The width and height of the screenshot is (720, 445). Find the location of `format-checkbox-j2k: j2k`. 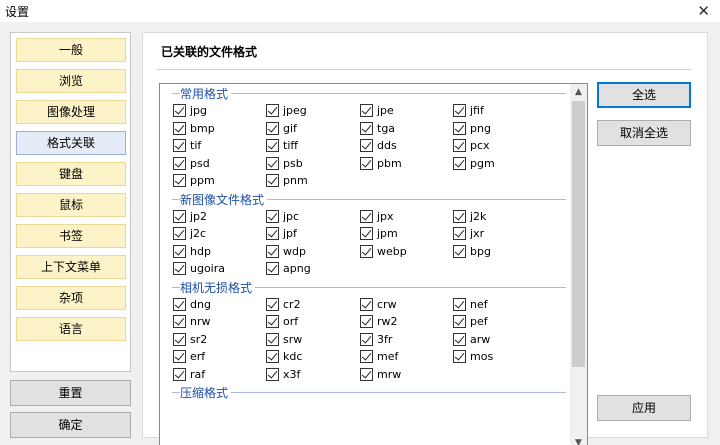

format-checkbox-j2k: j2k is located at coordinates (469, 216).